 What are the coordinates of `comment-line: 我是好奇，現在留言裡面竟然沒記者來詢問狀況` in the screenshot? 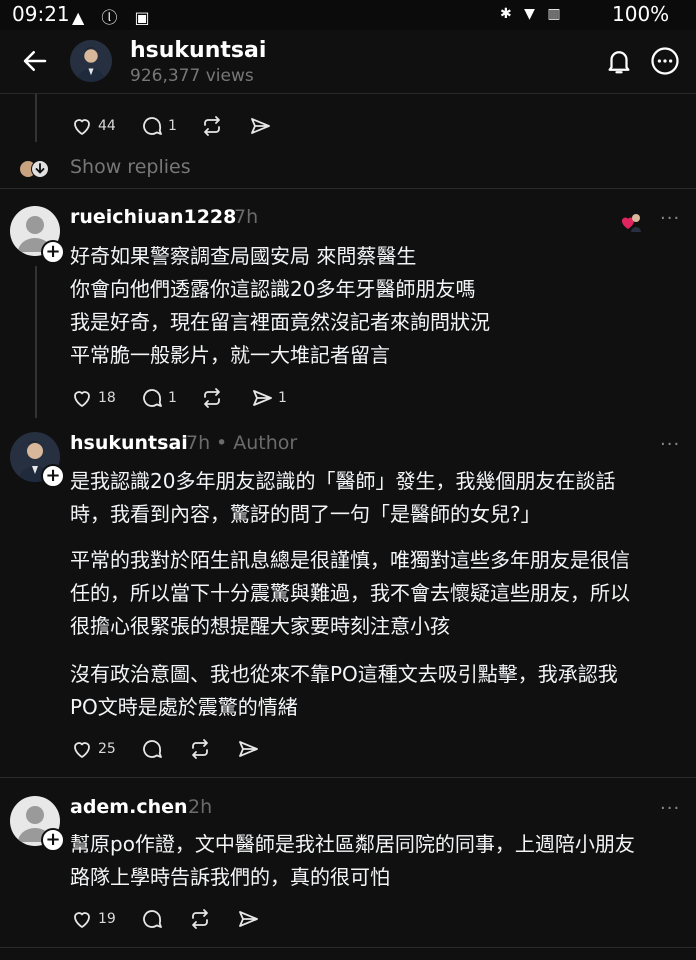 It's located at (280, 322).